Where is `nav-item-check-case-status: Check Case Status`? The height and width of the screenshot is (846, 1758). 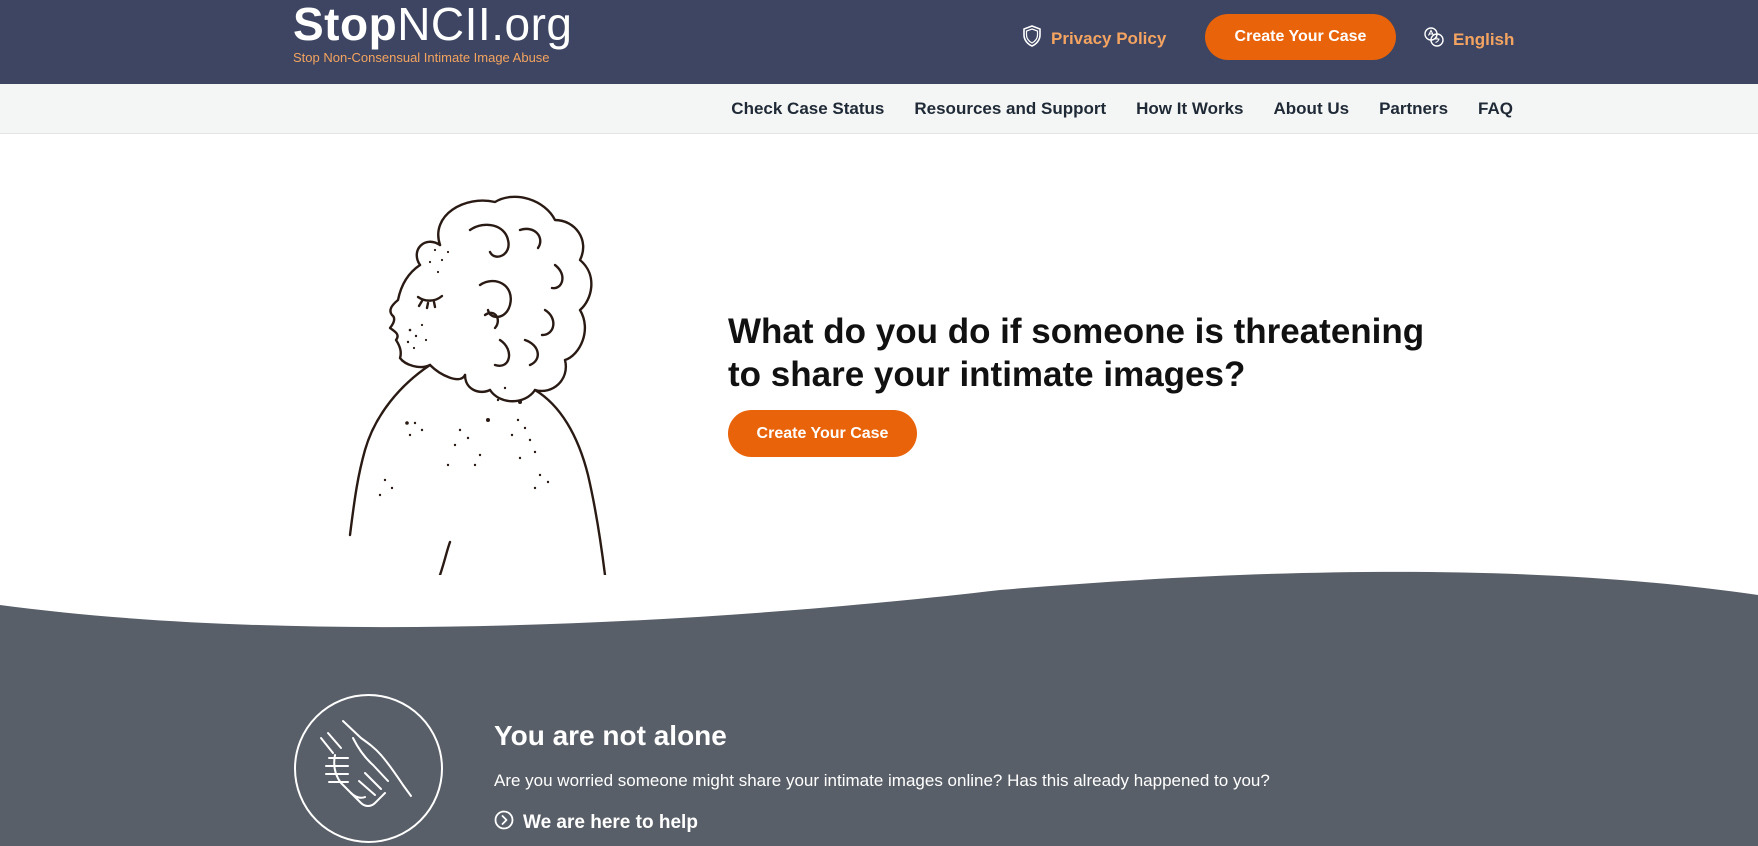
nav-item-check-case-status: Check Case Status is located at coordinates (807, 109).